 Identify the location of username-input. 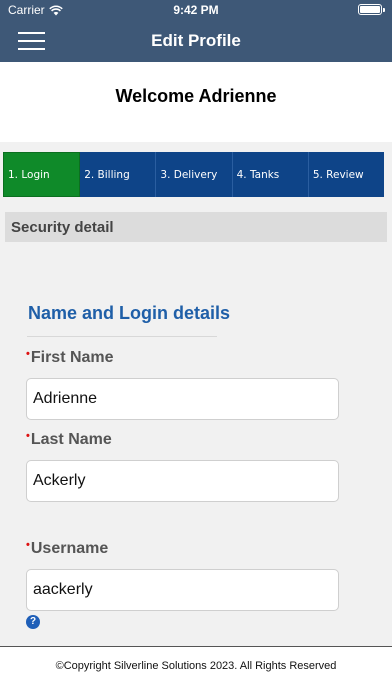
(182, 590).